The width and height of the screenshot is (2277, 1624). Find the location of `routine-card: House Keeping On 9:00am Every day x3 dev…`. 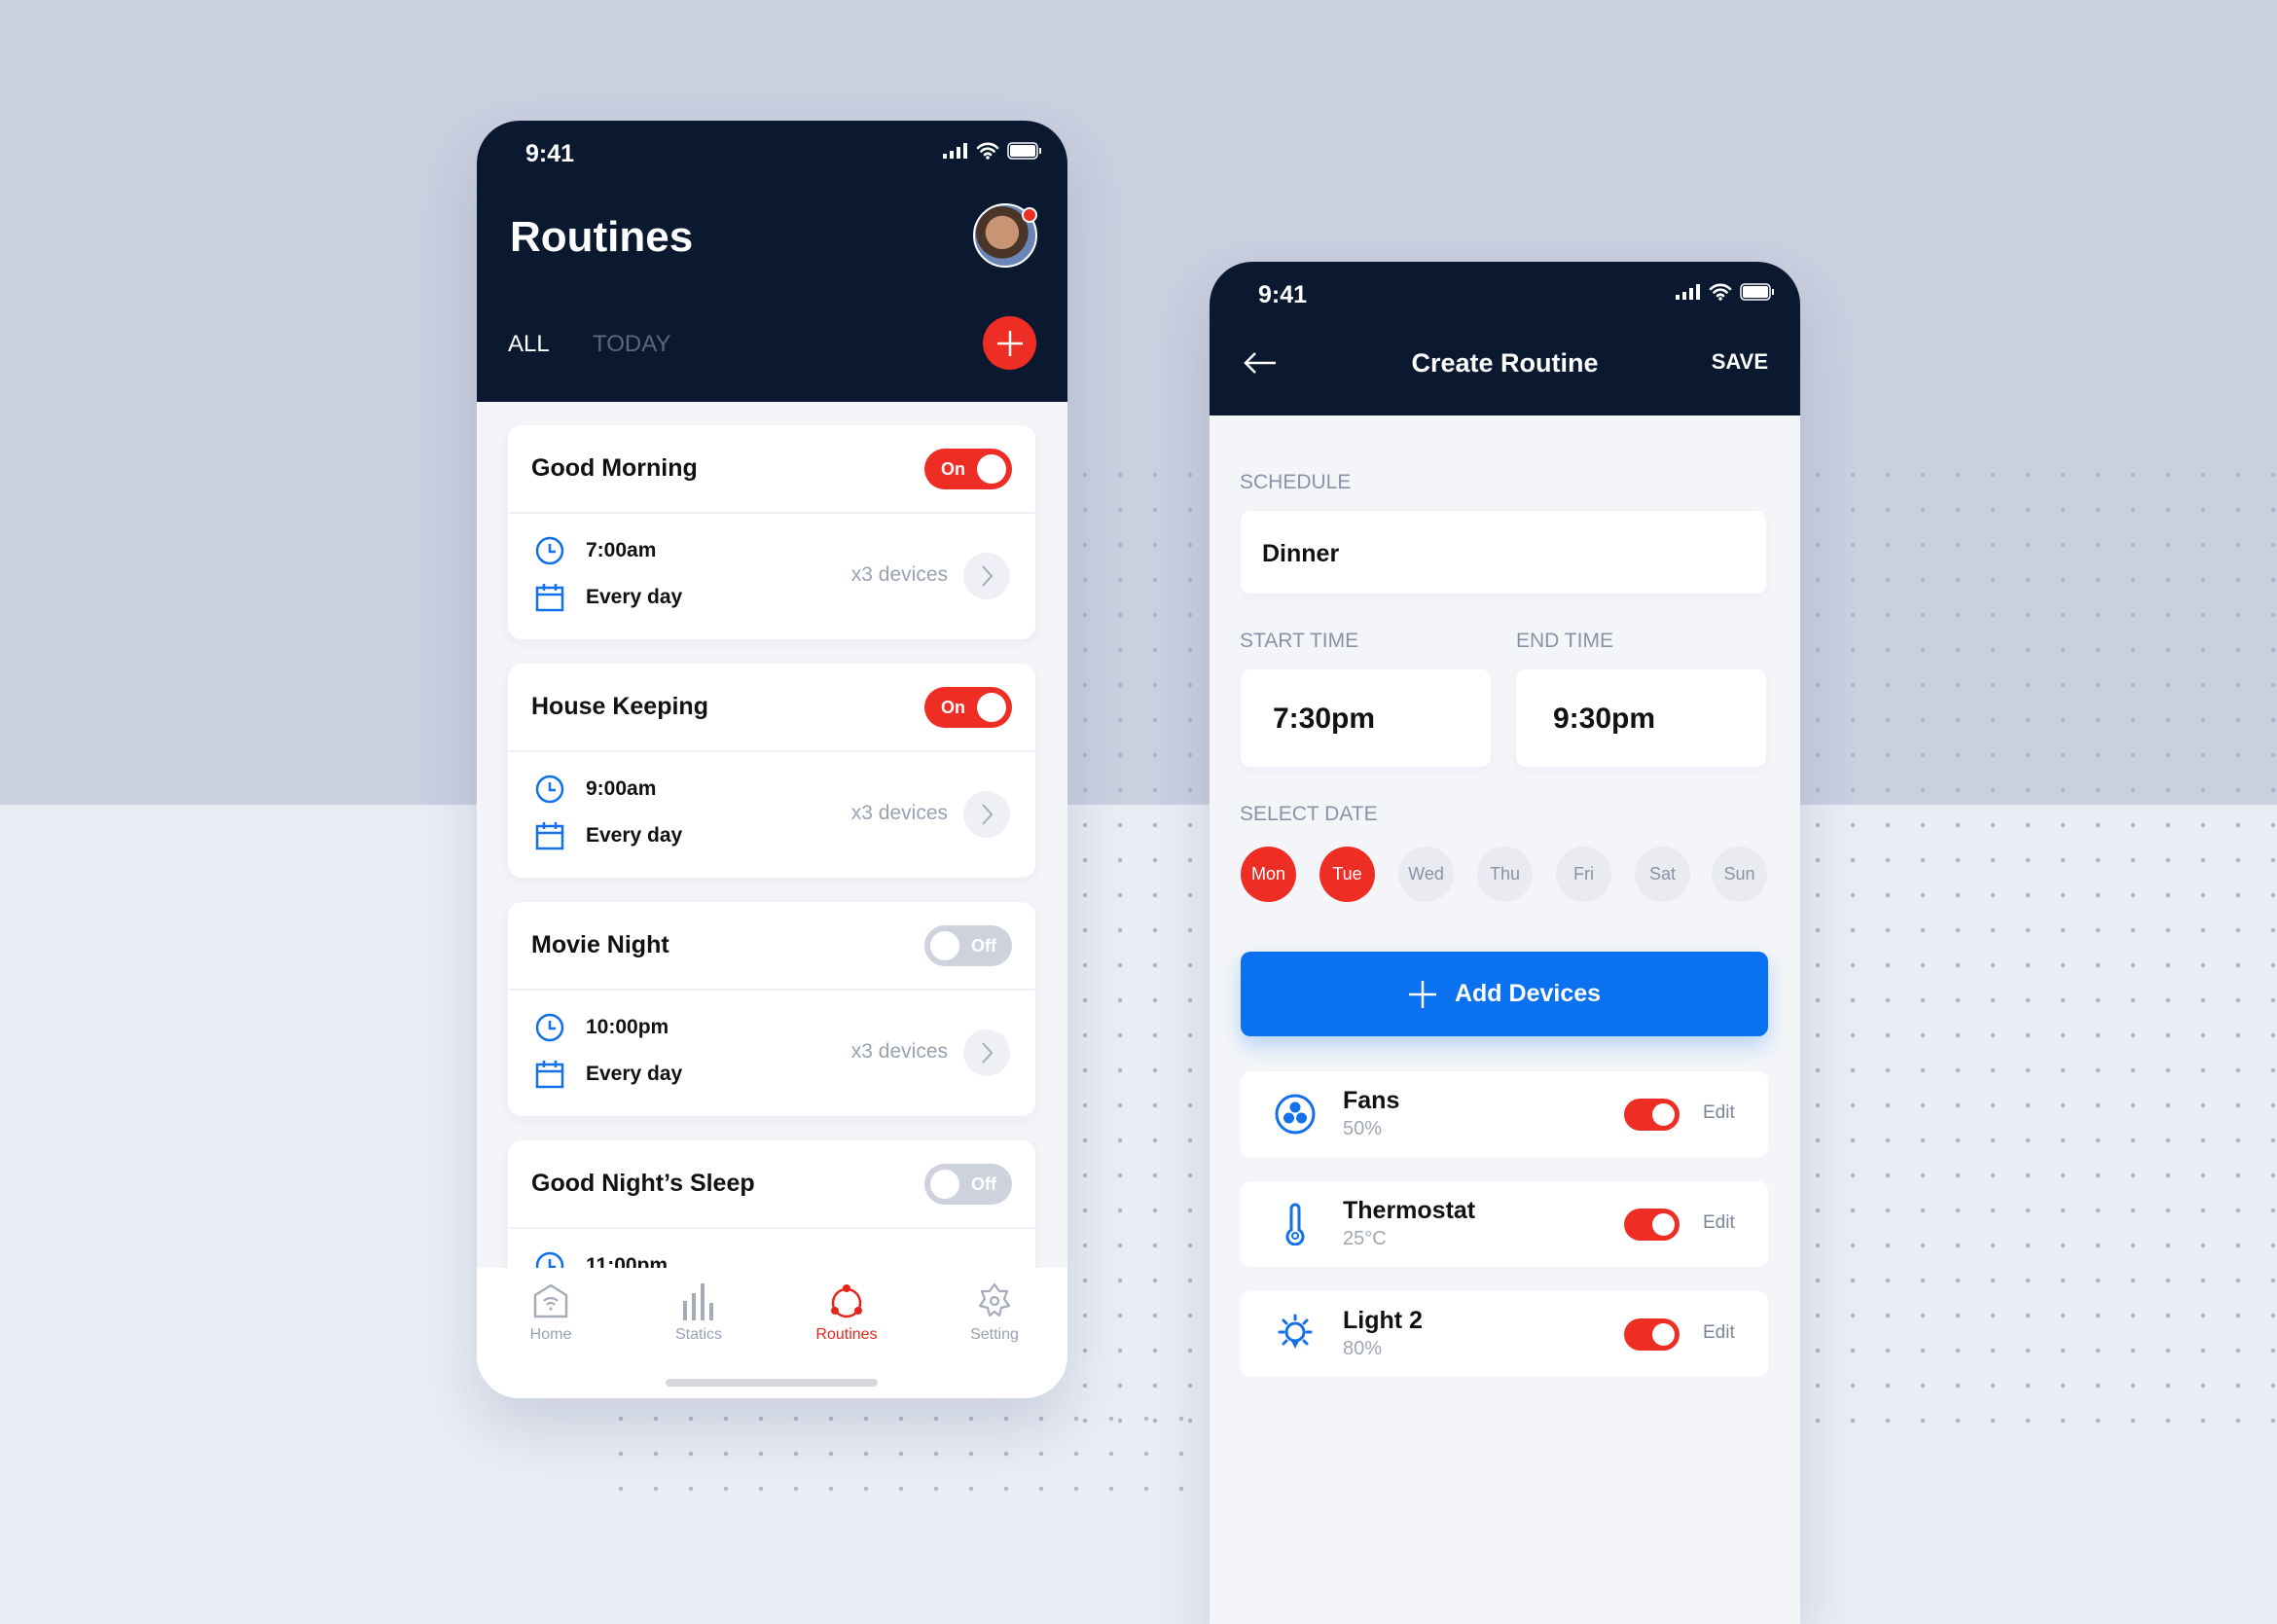

routine-card: House Keeping On 9:00am Every day x3 dev… is located at coordinates (772, 771).